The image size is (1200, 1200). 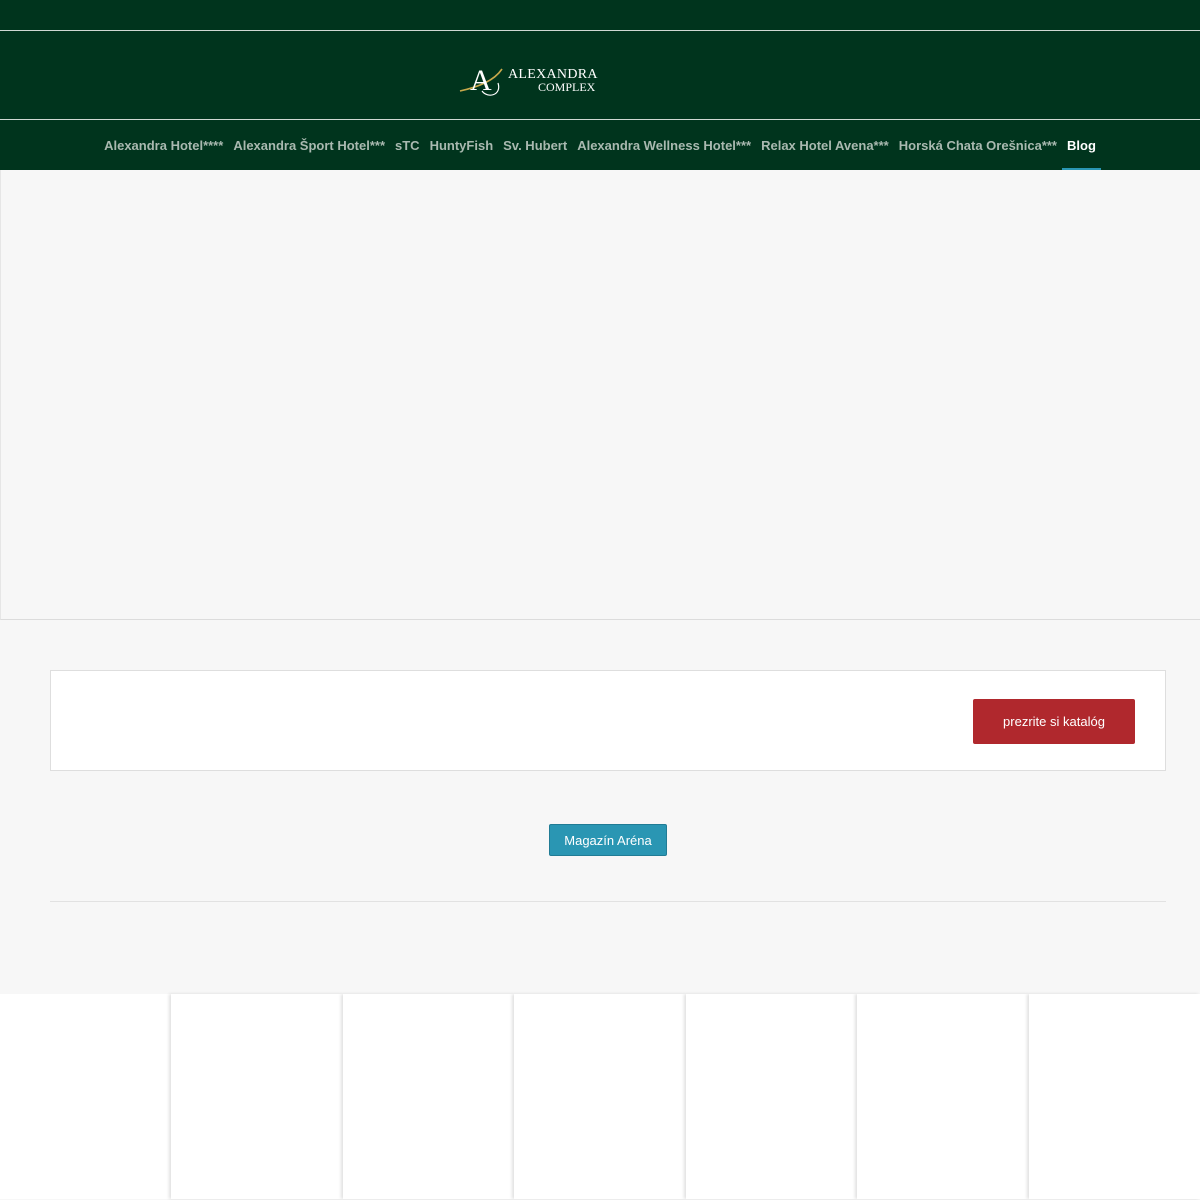 What do you see at coordinates (407, 145) in the screenshot?
I see `nav-item-stc: sTC` at bounding box center [407, 145].